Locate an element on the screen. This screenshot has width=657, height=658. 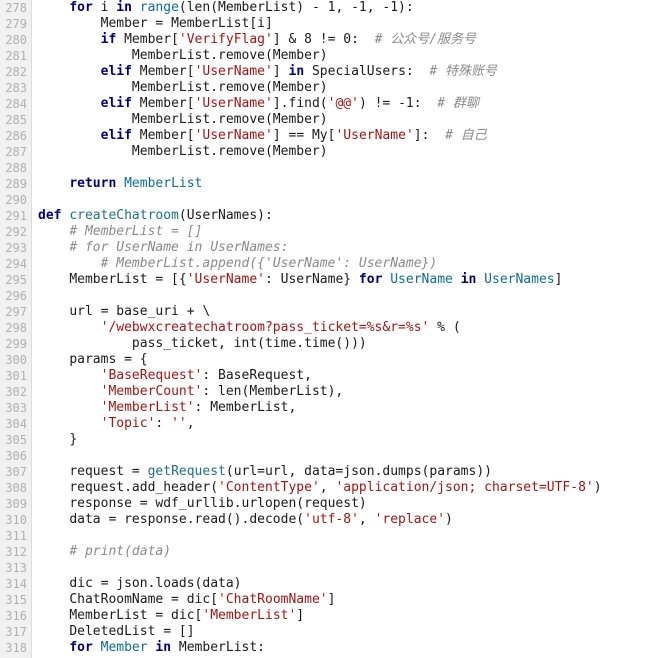
code-line: 290 is located at coordinates (328, 200).